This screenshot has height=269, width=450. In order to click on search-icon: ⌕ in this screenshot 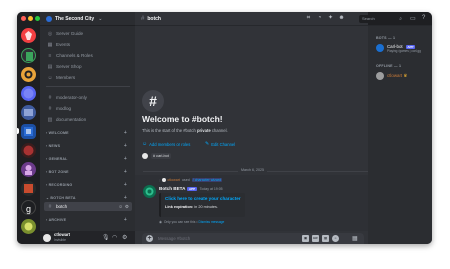, I will do `click(400, 19)`.